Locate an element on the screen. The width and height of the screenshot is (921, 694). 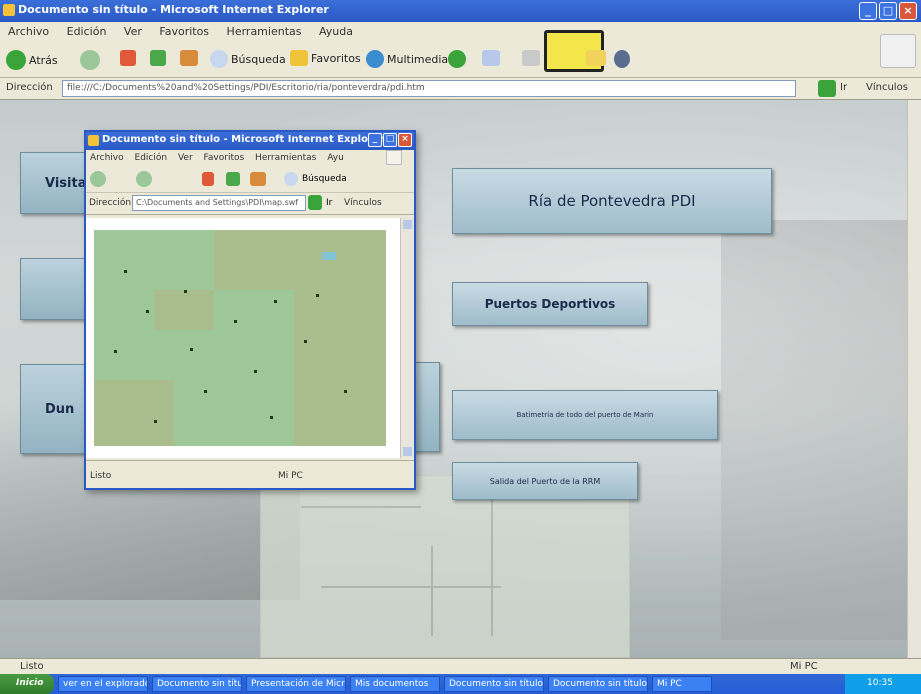
popup-maximize-button: □ is located at coordinates (390, 140).